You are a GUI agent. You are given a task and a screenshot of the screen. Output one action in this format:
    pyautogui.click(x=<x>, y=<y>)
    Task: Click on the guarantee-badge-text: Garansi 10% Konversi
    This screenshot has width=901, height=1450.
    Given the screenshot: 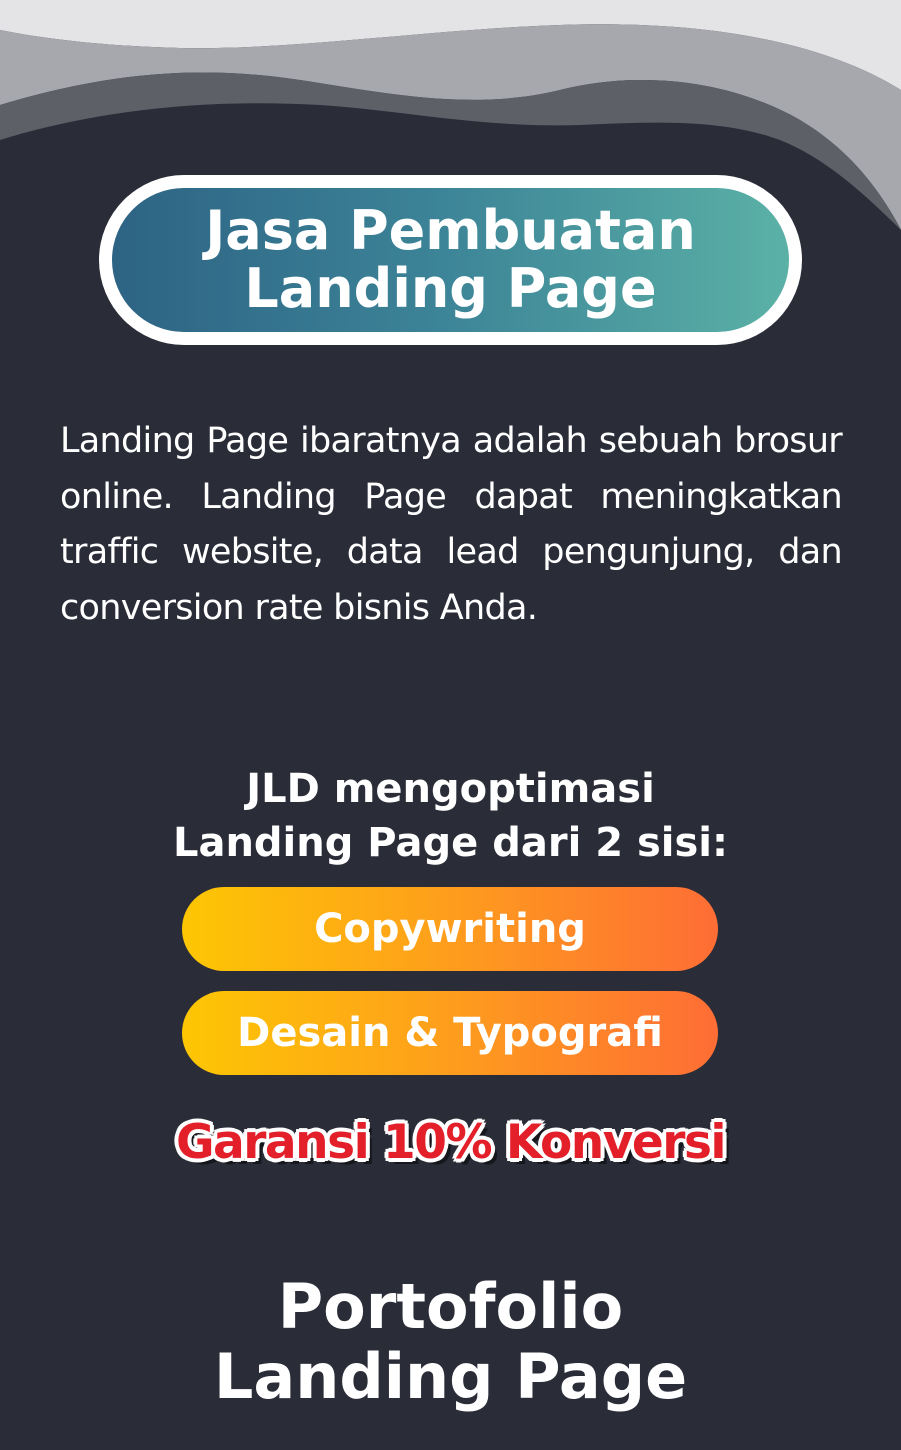 What is the action you would take?
    pyautogui.click(x=451, y=1142)
    